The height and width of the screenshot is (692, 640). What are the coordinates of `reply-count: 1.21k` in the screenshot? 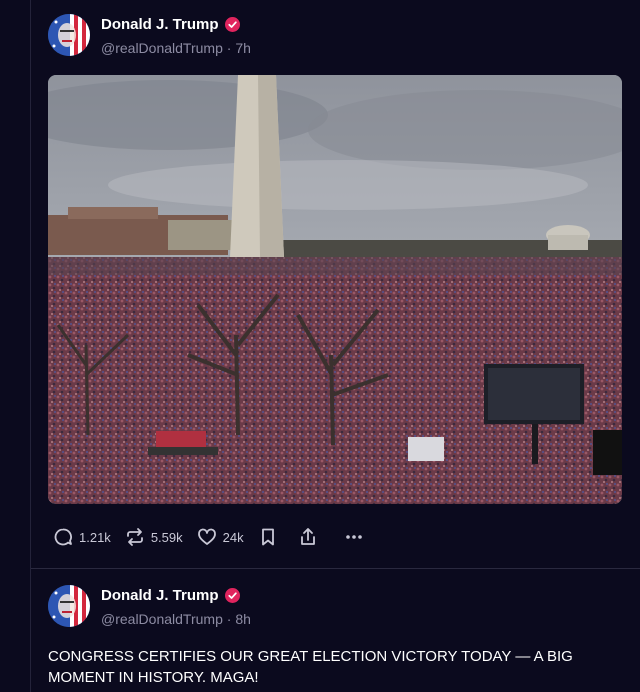 It's located at (95, 537).